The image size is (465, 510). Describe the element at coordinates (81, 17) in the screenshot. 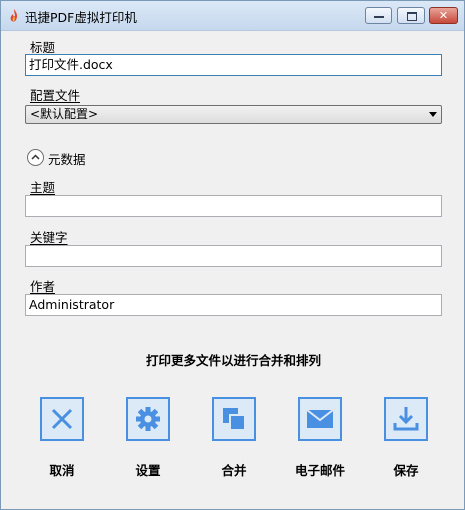

I see `window-title: 迅捷PDF虚拟打印机` at that location.